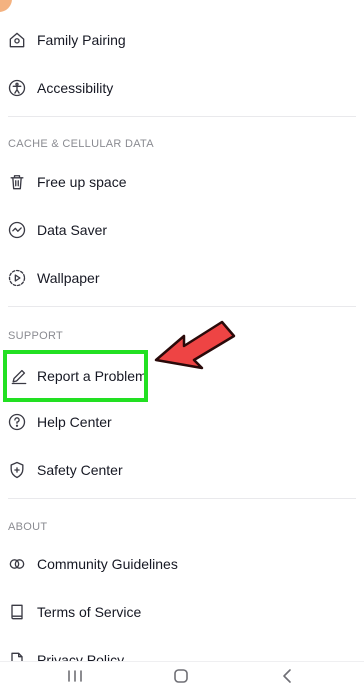 The height and width of the screenshot is (689, 364). What do you see at coordinates (17, 564) in the screenshot?
I see `community-guidelines-icon` at bounding box center [17, 564].